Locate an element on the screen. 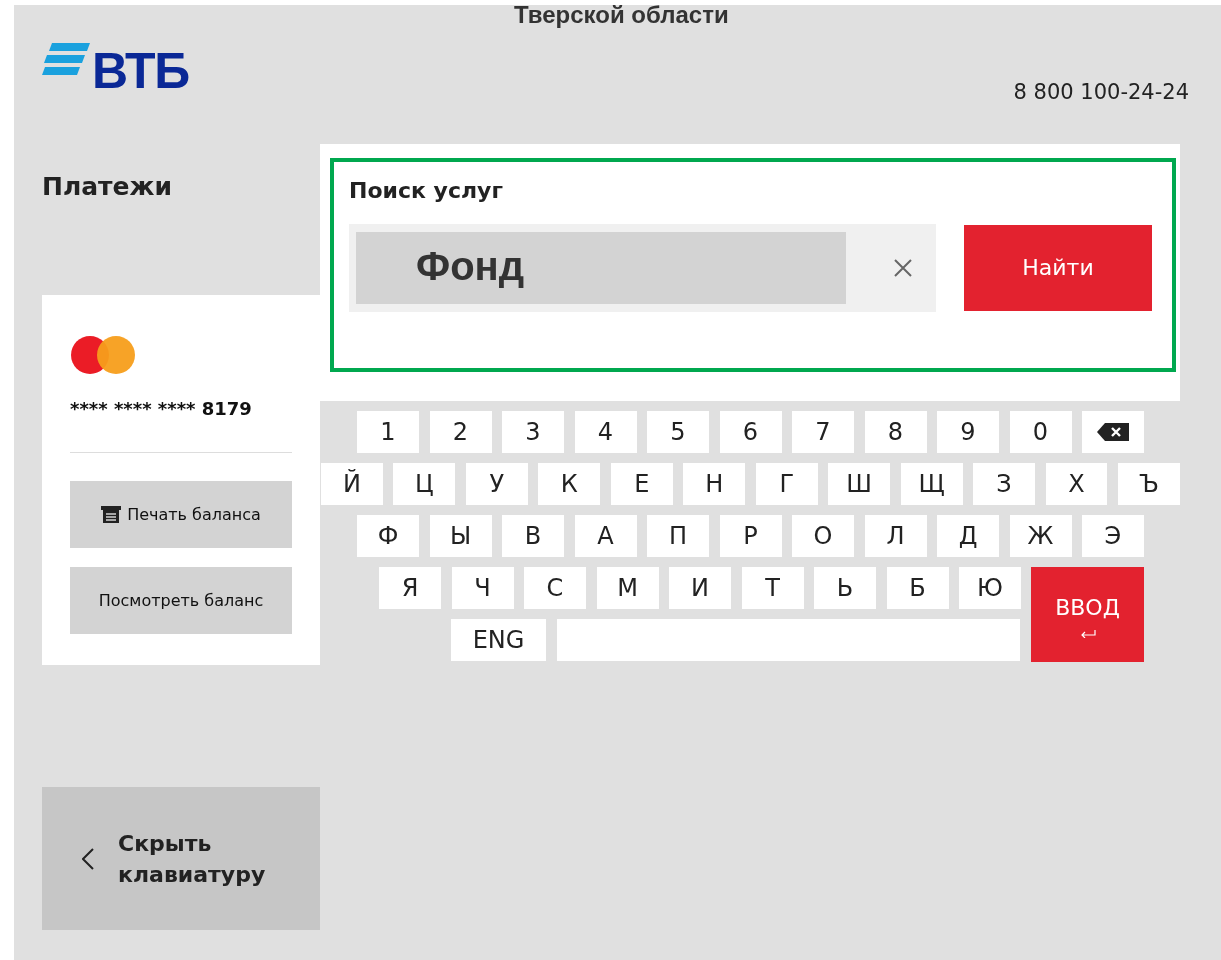 This screenshot has width=1221, height=960. keyboard-key: Ь is located at coordinates (845, 587).